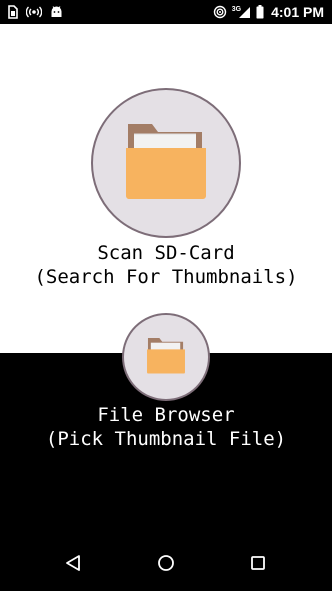 Image resolution: width=332 pixels, height=591 pixels. Describe the element at coordinates (166, 12) in the screenshot. I see `status-bar: 3G 4:01 PM` at that location.